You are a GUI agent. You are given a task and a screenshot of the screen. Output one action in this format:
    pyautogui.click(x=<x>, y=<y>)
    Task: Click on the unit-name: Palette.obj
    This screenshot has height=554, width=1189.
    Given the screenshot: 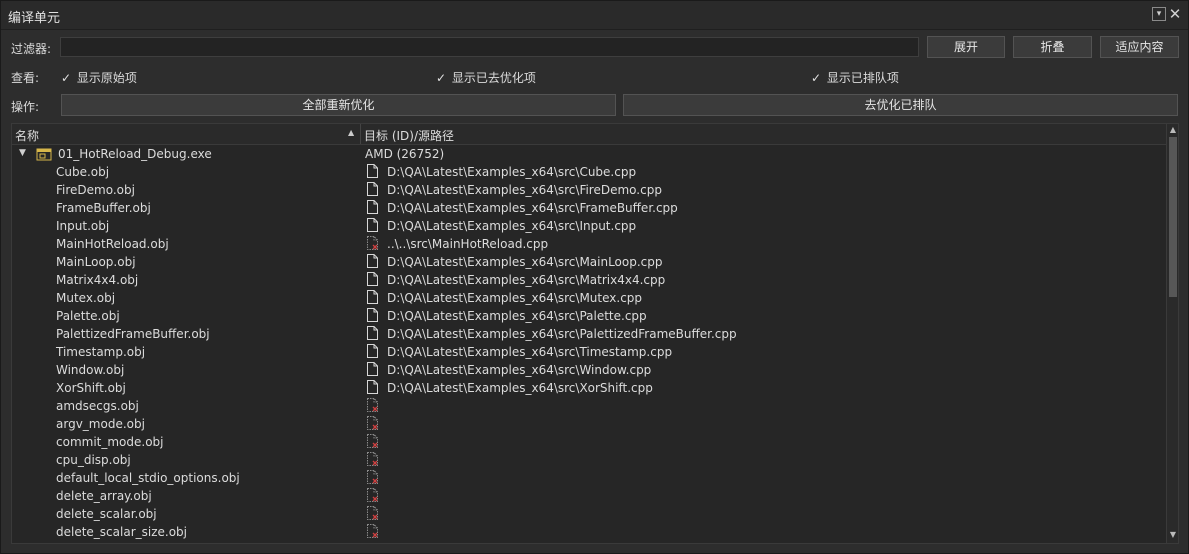 What is the action you would take?
    pyautogui.click(x=88, y=316)
    